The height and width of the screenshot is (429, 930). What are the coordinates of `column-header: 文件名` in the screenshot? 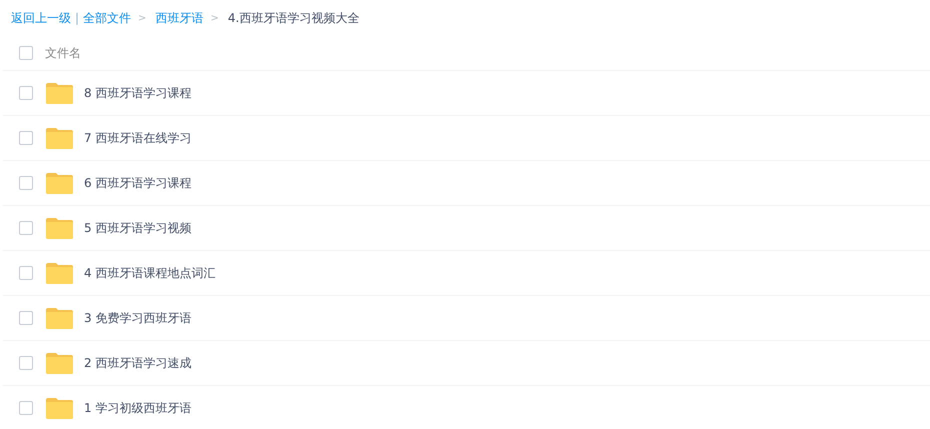 It's located at (63, 53).